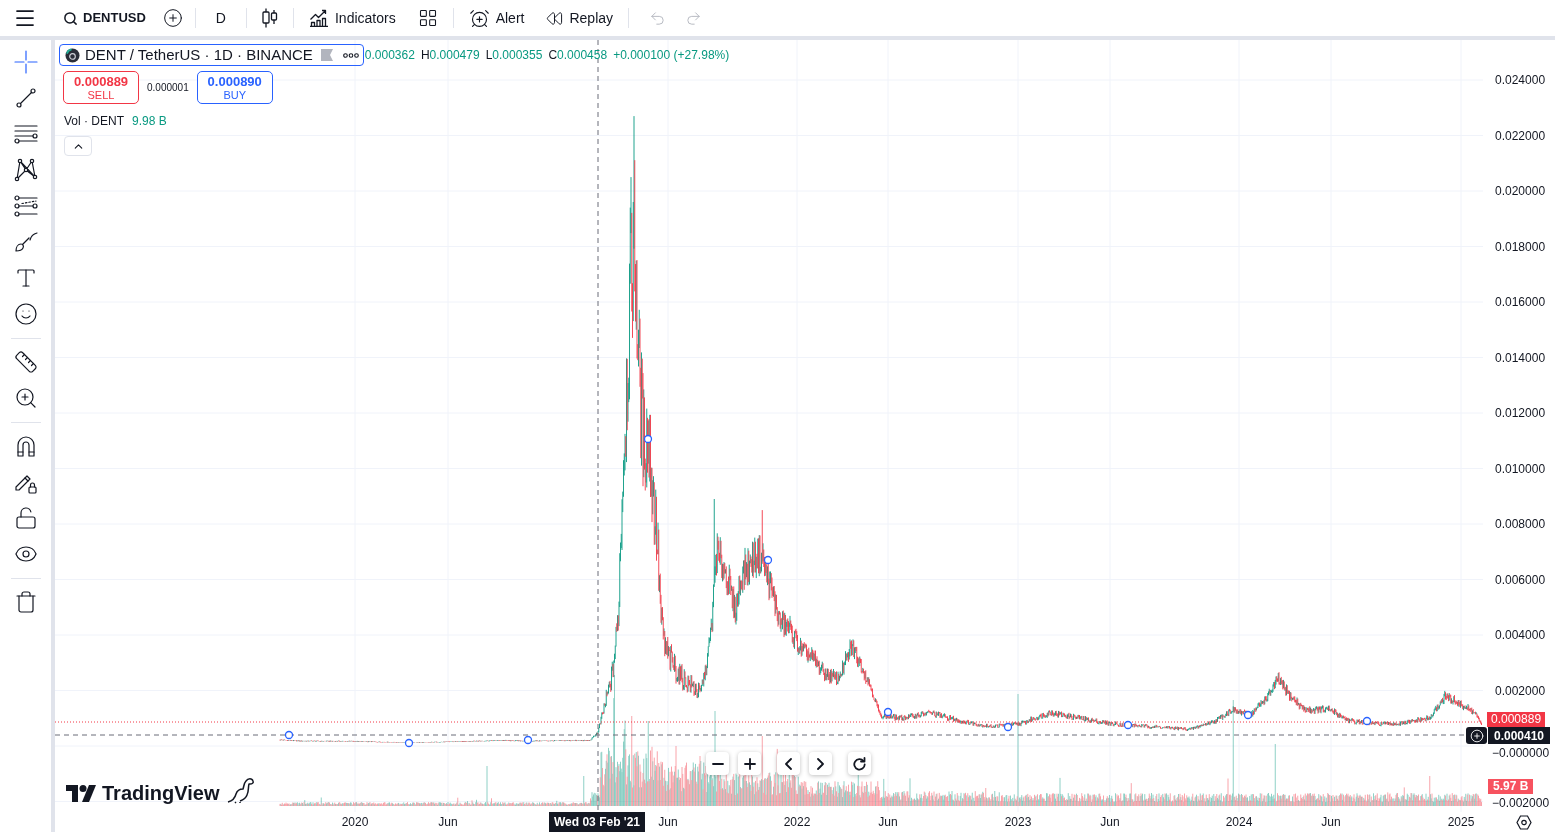 The width and height of the screenshot is (1555, 832). I want to click on price-axis-label: 0.022000, so click(1520, 135).